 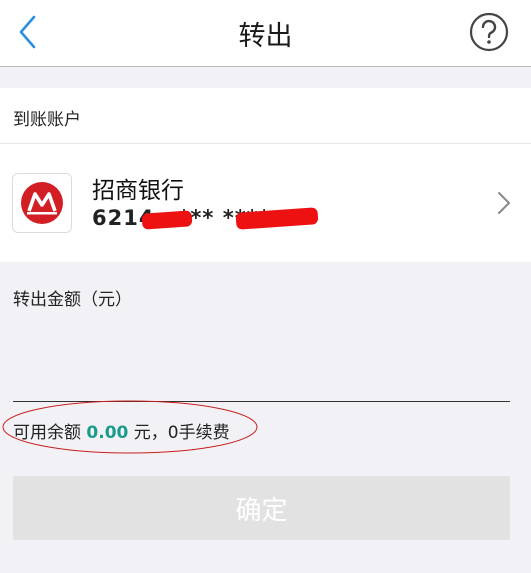 I want to click on amount-label: 转出金额（元）, so click(x=72, y=300).